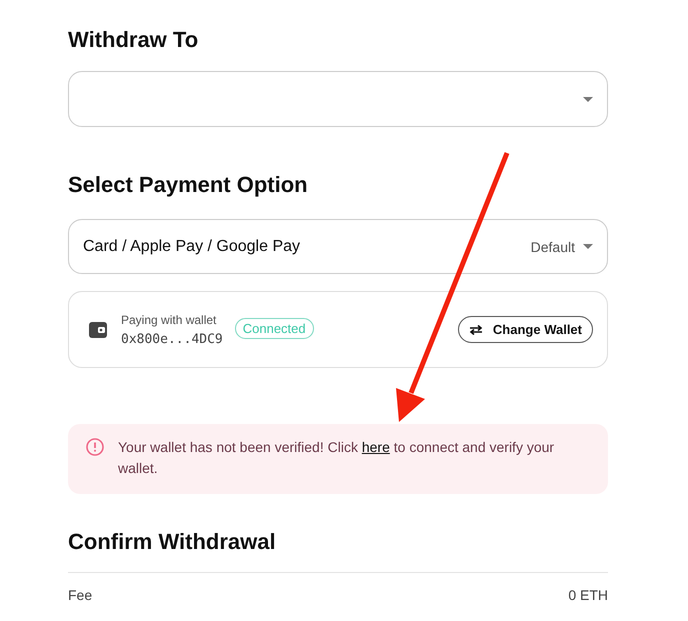 The image size is (688, 621). What do you see at coordinates (188, 185) in the screenshot?
I see `section-heading: Select Payment Option` at bounding box center [188, 185].